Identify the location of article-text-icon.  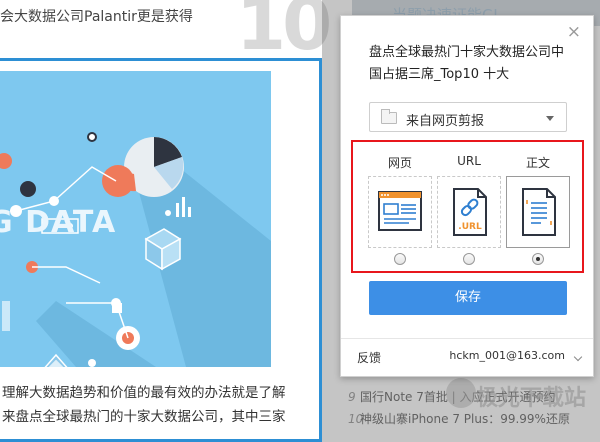
(539, 212).